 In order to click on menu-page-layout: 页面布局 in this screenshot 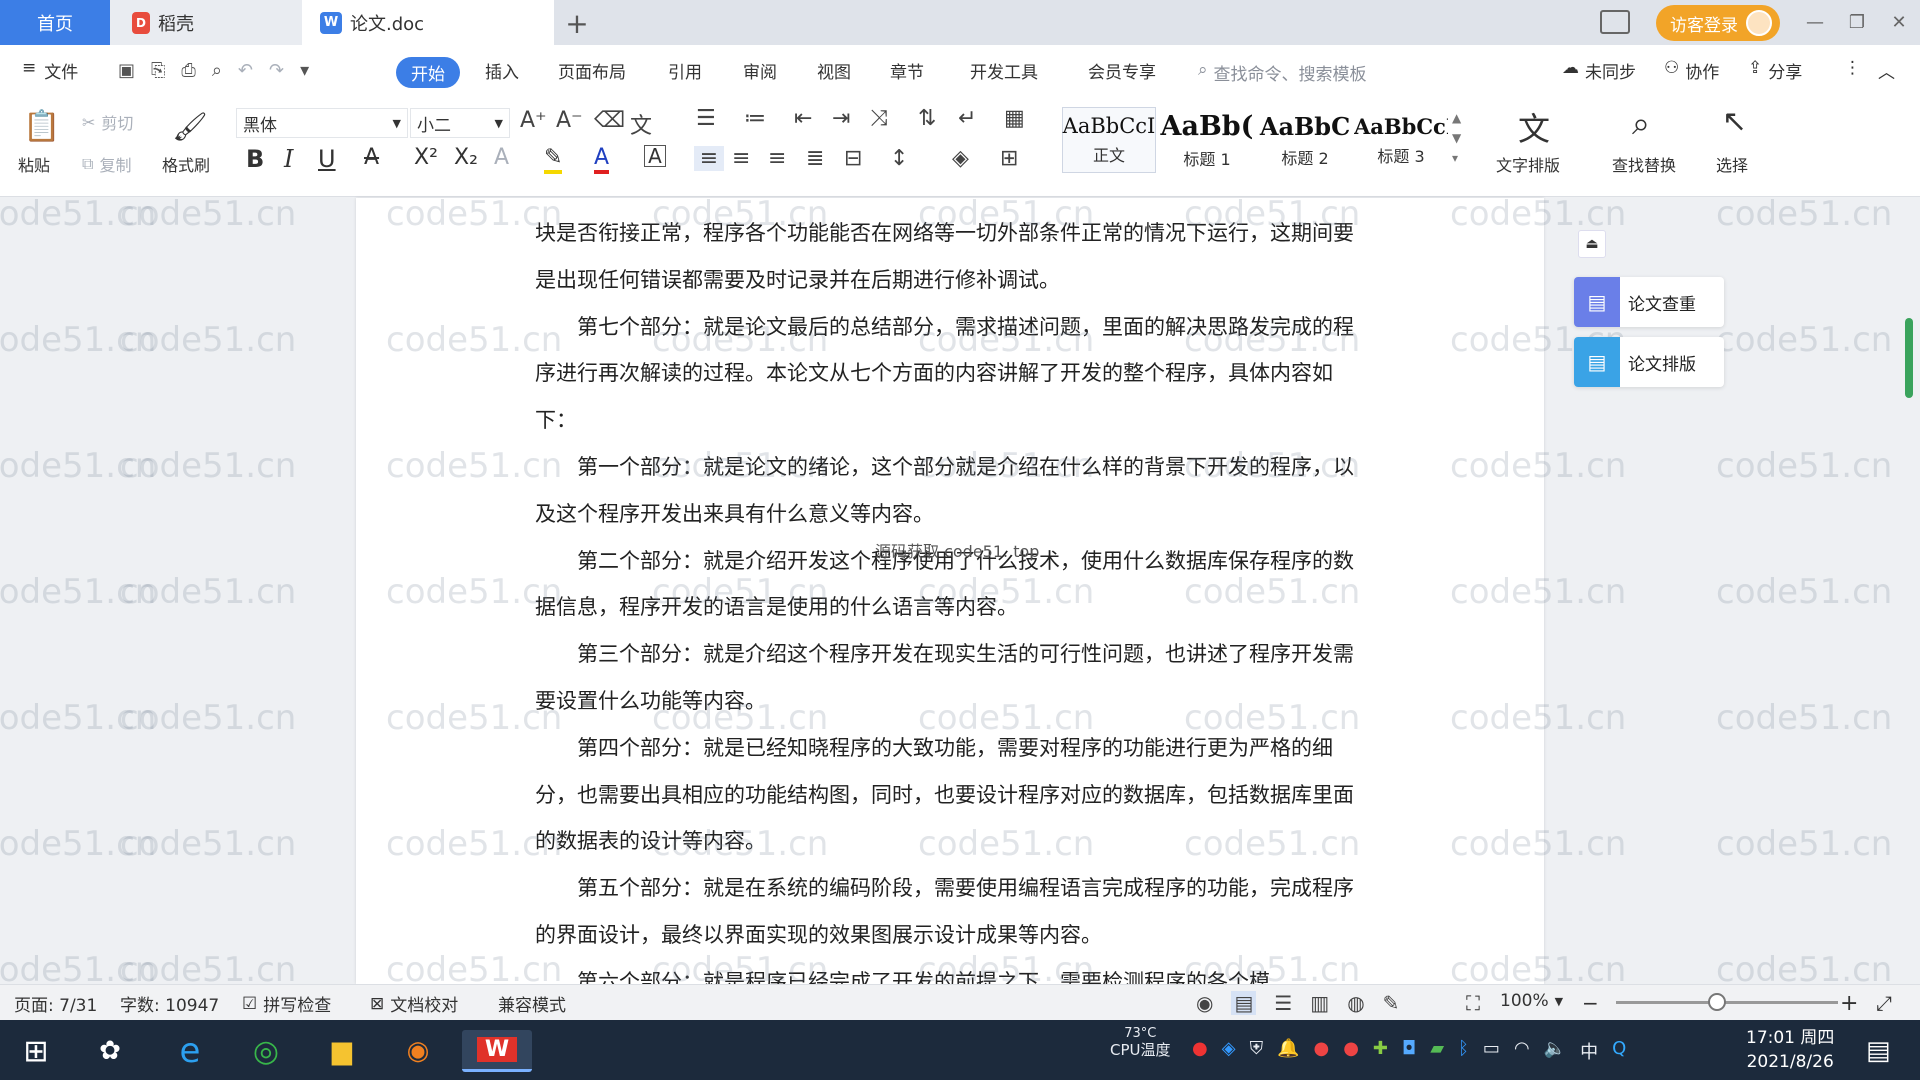, I will do `click(592, 70)`.